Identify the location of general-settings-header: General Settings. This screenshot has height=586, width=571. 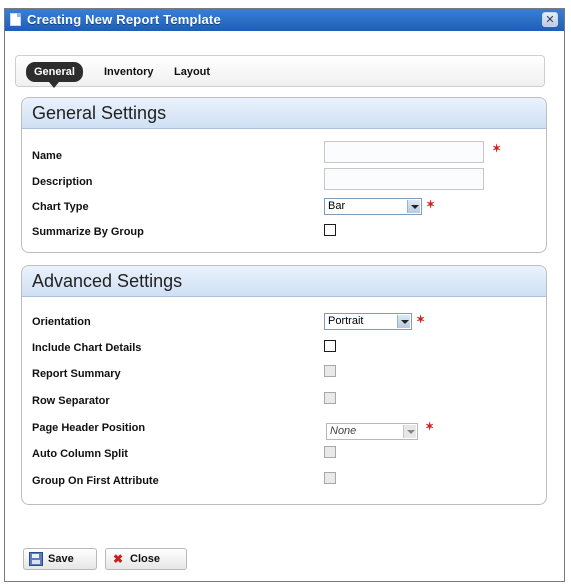
(284, 113).